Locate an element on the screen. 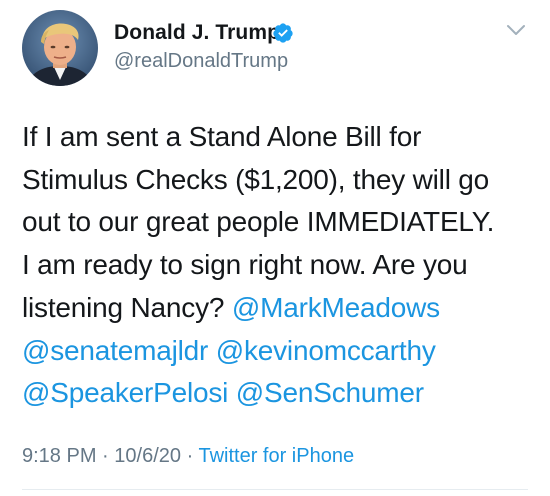 This screenshot has height=496, width=550. verified-badge-icon is located at coordinates (283, 33).